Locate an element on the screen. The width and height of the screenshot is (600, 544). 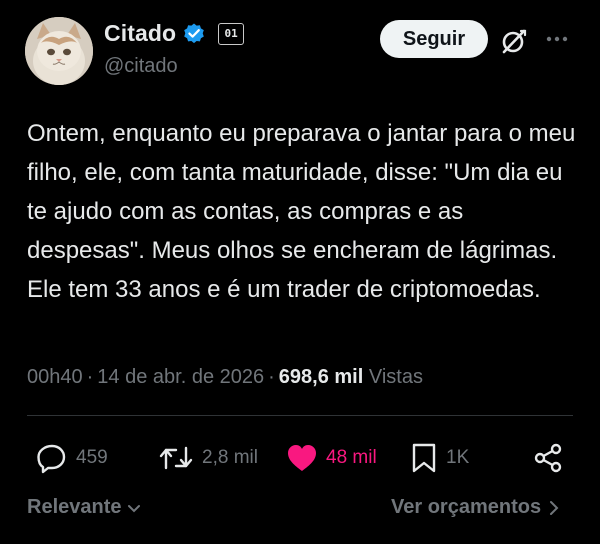
grok-icon is located at coordinates (514, 41).